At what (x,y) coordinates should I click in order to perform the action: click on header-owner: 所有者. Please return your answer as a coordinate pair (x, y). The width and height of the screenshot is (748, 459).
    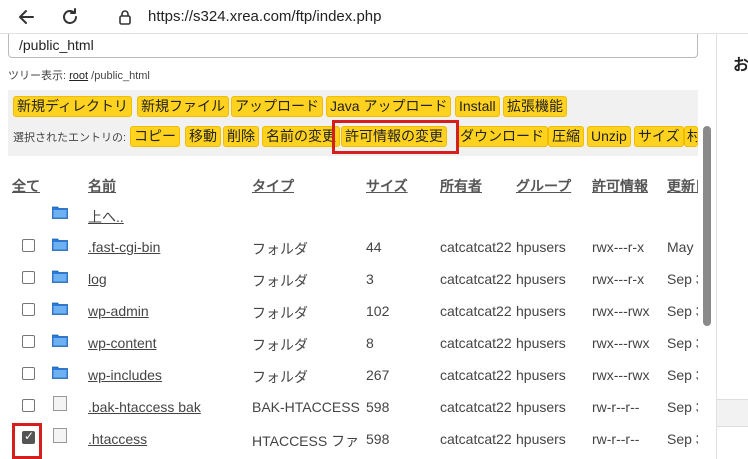
    Looking at the image, I should click on (461, 186).